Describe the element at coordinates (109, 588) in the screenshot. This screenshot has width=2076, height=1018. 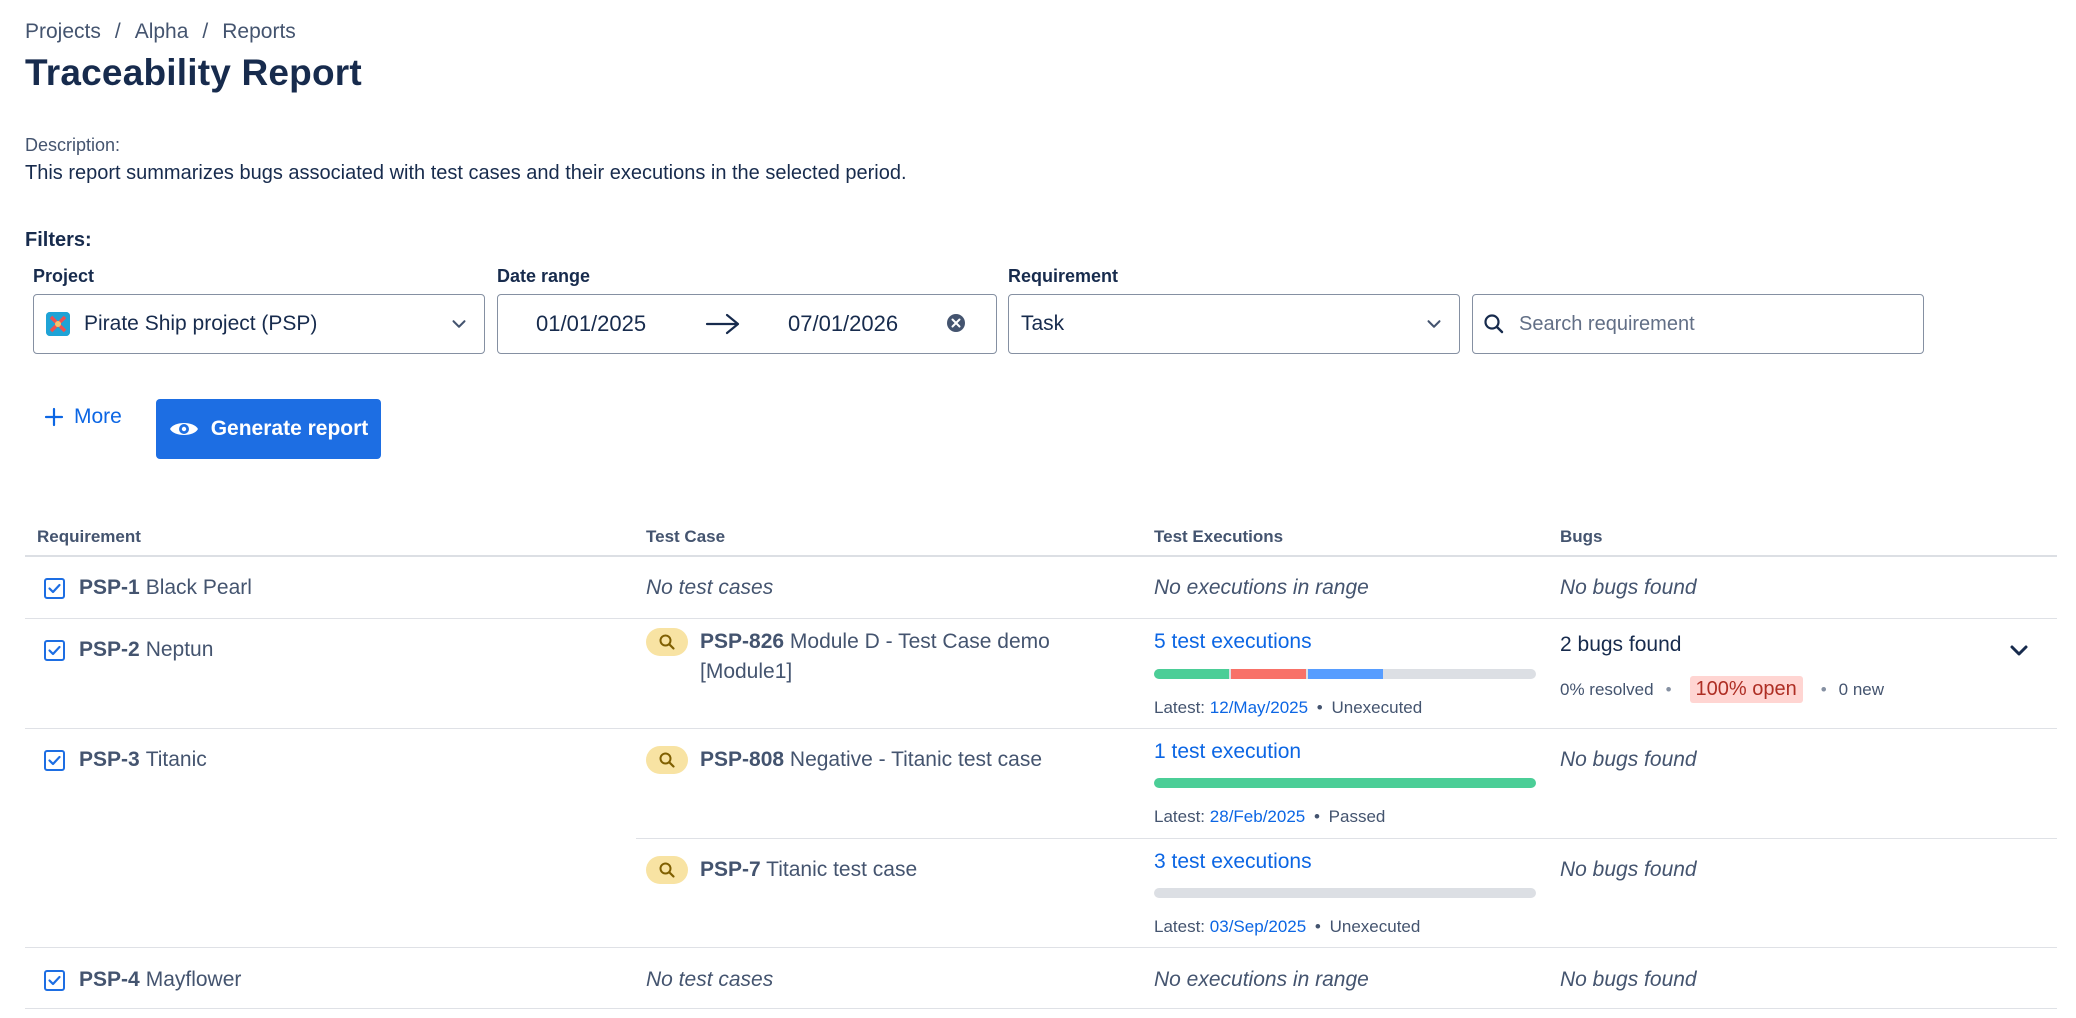
I see `requirement-key: PSP-1` at that location.